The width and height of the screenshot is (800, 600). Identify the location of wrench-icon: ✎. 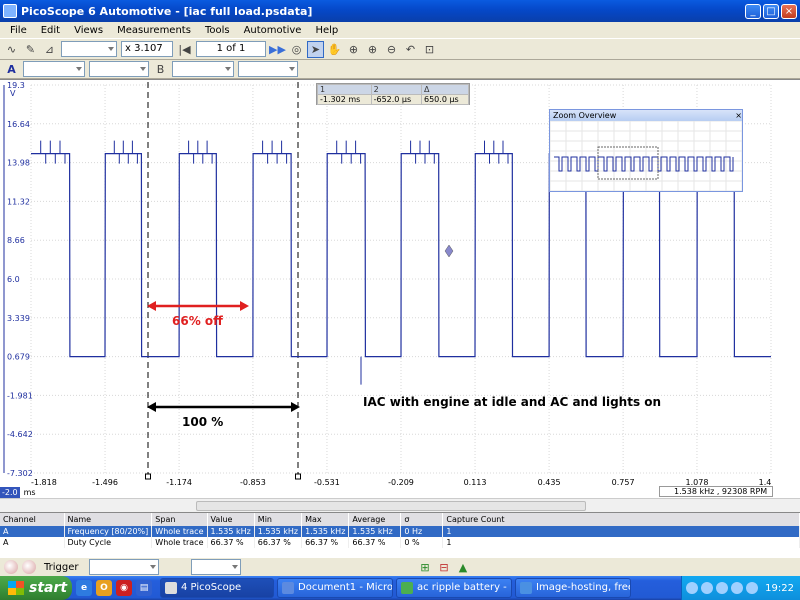
(30, 49).